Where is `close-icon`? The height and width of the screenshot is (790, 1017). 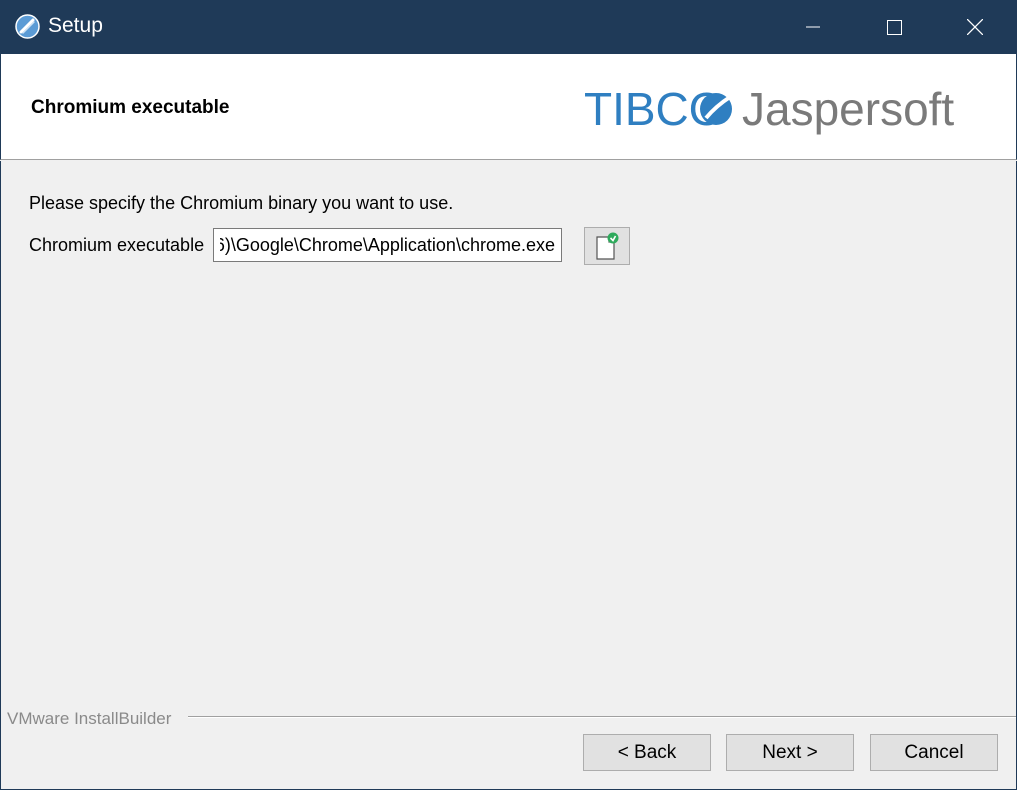 close-icon is located at coordinates (975, 27).